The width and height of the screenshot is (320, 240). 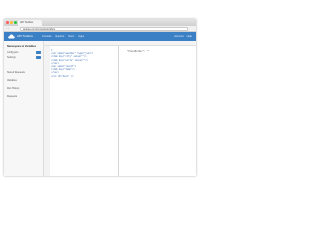 What do you see at coordinates (24, 88) in the screenshot?
I see `sidebar-item-run-history: Run History` at bounding box center [24, 88].